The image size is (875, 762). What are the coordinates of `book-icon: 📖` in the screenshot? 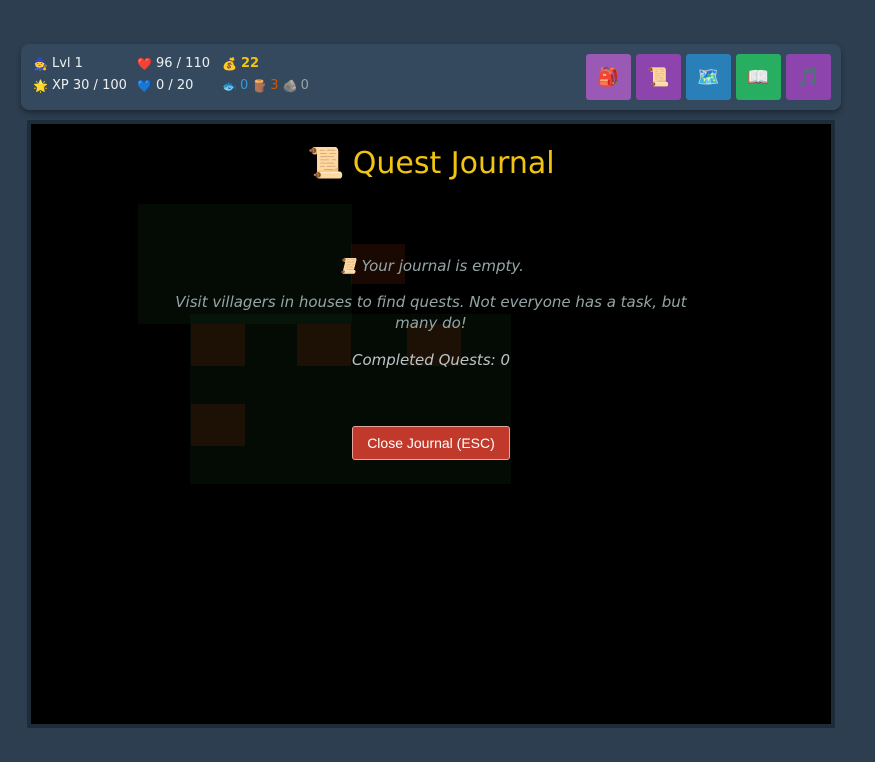 It's located at (758, 77).